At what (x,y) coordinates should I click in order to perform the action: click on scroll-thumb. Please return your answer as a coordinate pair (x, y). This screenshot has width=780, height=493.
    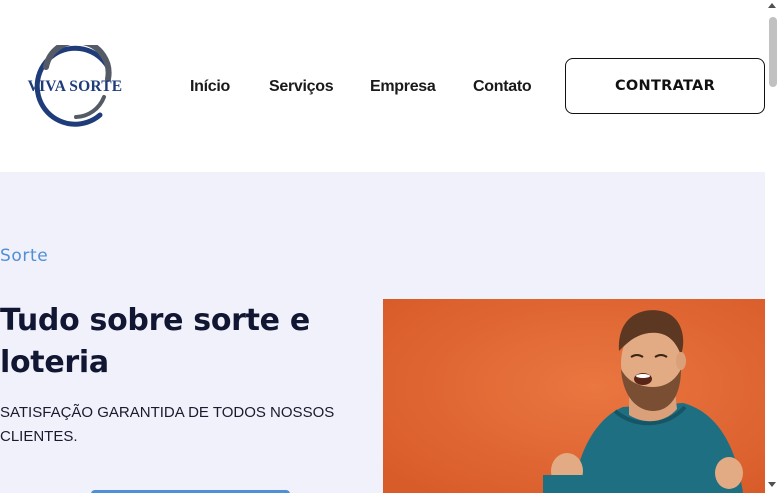
    Looking at the image, I should click on (773, 52).